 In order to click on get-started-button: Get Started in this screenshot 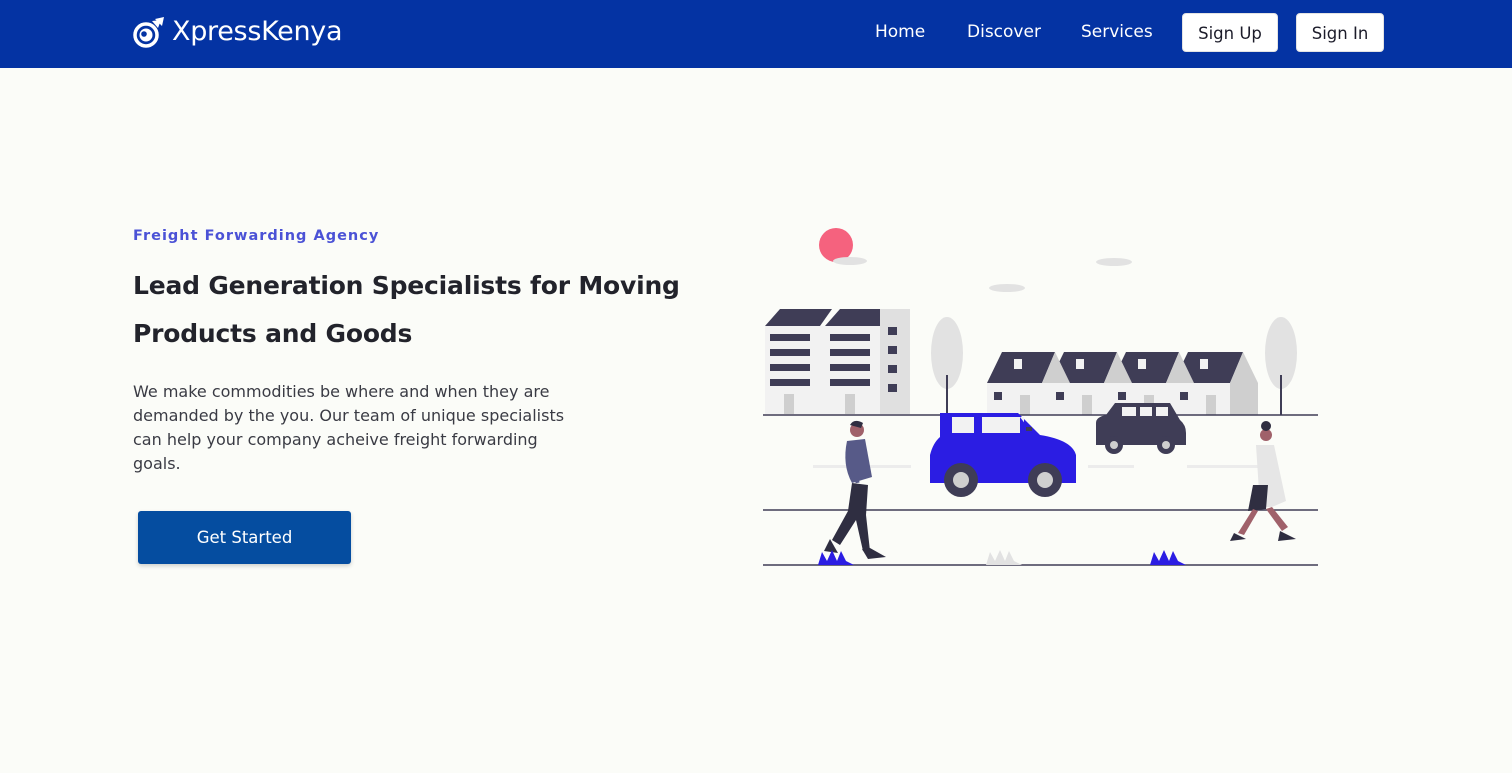, I will do `click(244, 537)`.